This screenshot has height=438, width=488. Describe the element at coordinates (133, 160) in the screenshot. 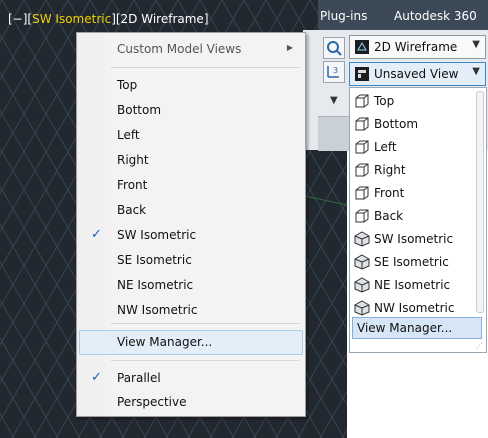

I see `menu-item-label: Right` at that location.